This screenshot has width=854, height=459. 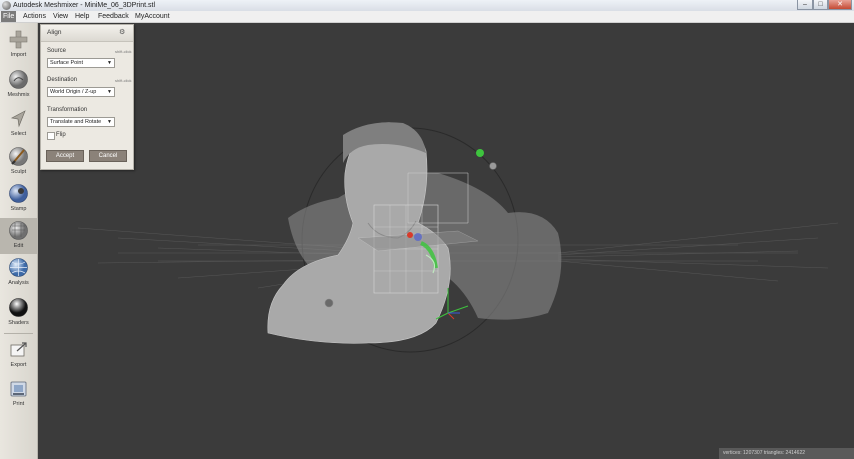 What do you see at coordinates (123, 51) in the screenshot?
I see `source-shift-click-link: shift-click` at bounding box center [123, 51].